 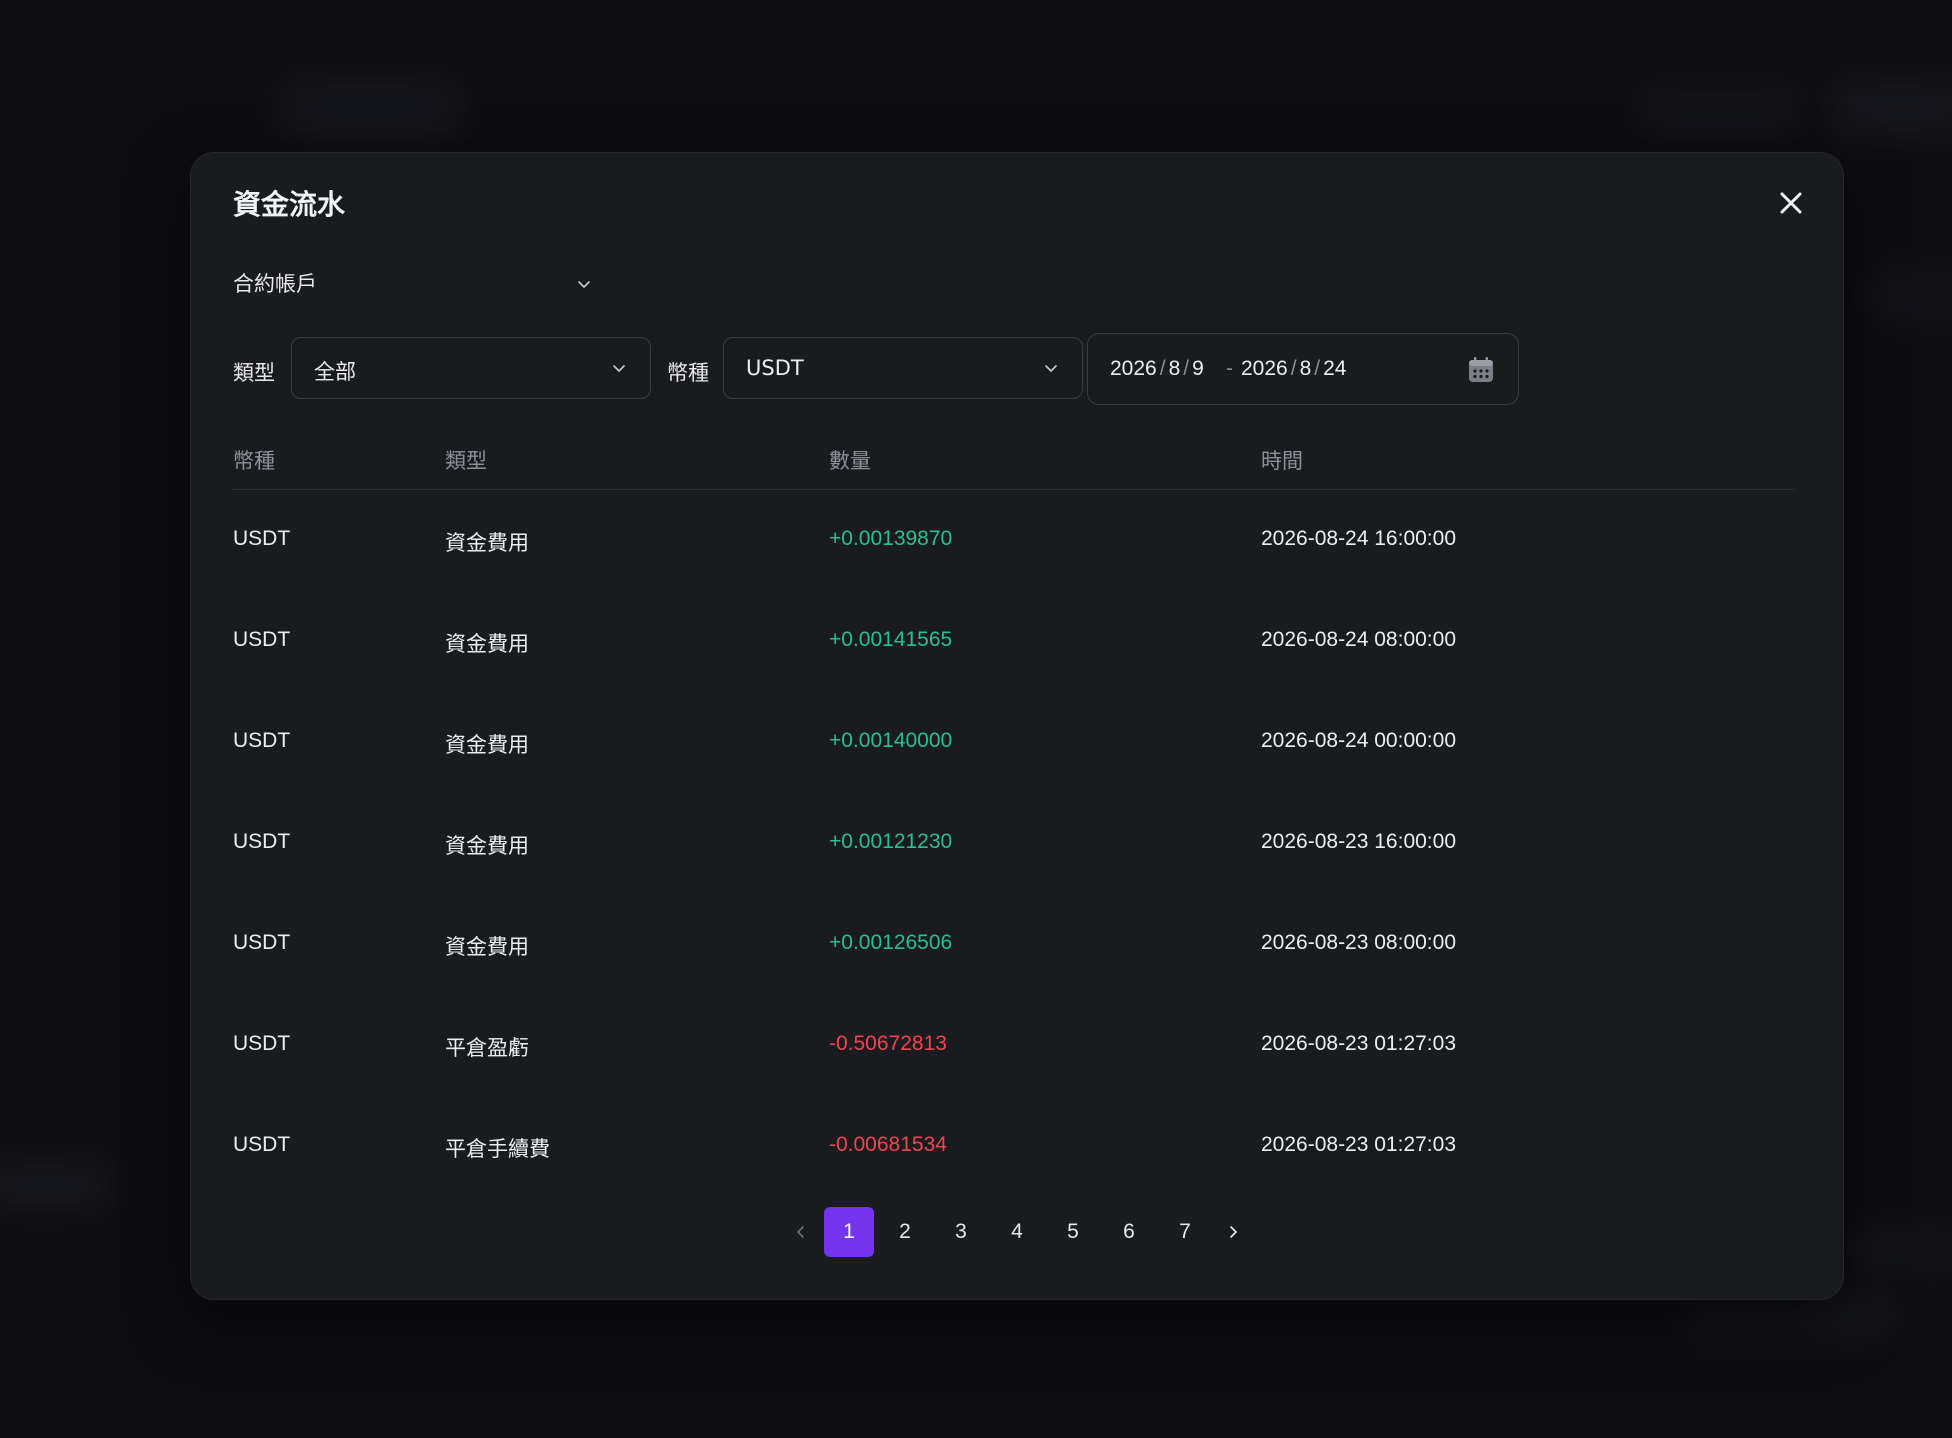 What do you see at coordinates (849, 1232) in the screenshot?
I see `page-button-1: 1` at bounding box center [849, 1232].